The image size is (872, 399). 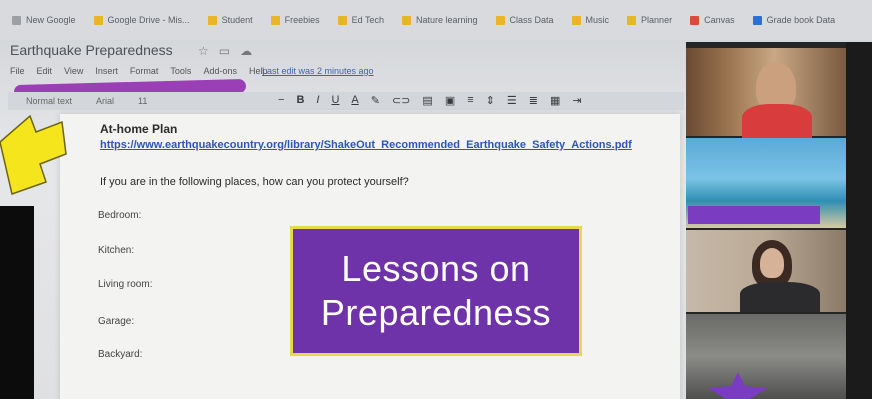 What do you see at coordinates (367, 20) in the screenshot?
I see `bookmark-label: Ed Tech` at bounding box center [367, 20].